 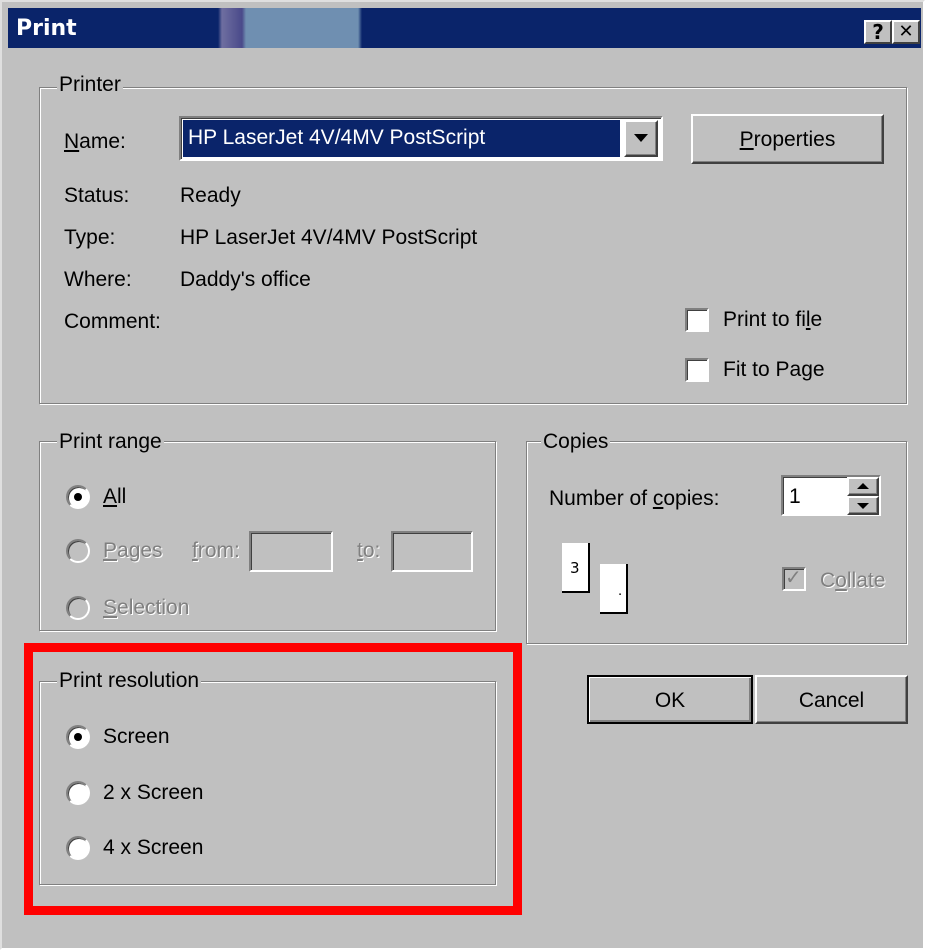 I want to click on close-button: ✕, so click(x=906, y=32).